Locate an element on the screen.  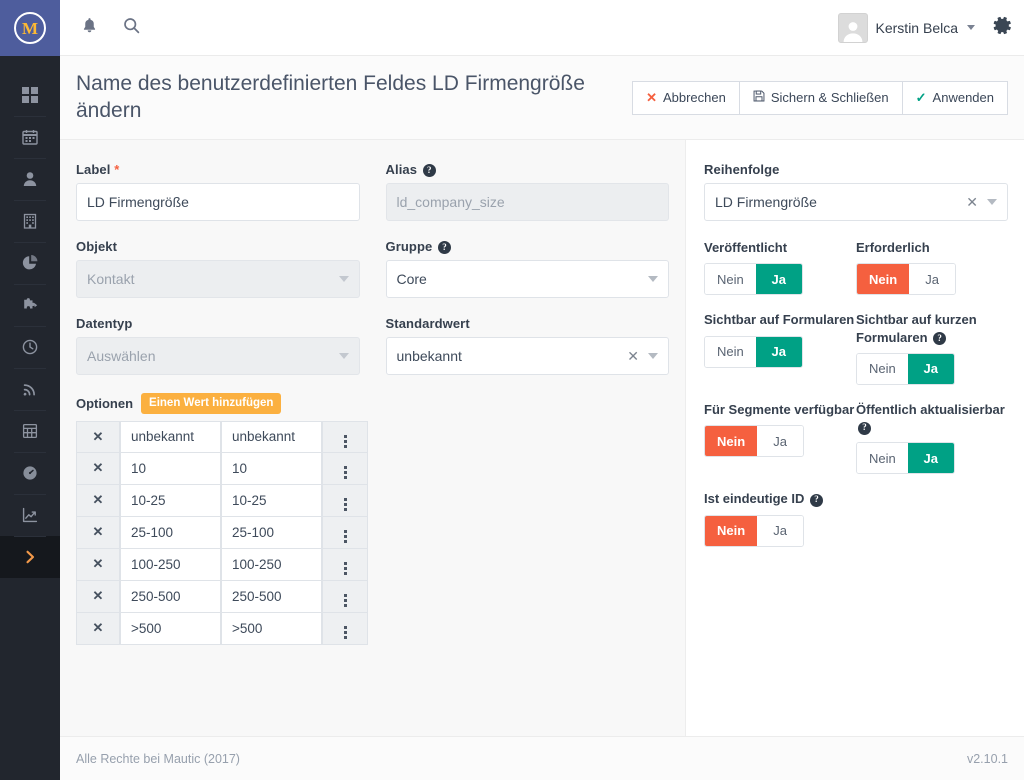
avatar is located at coordinates (852, 27).